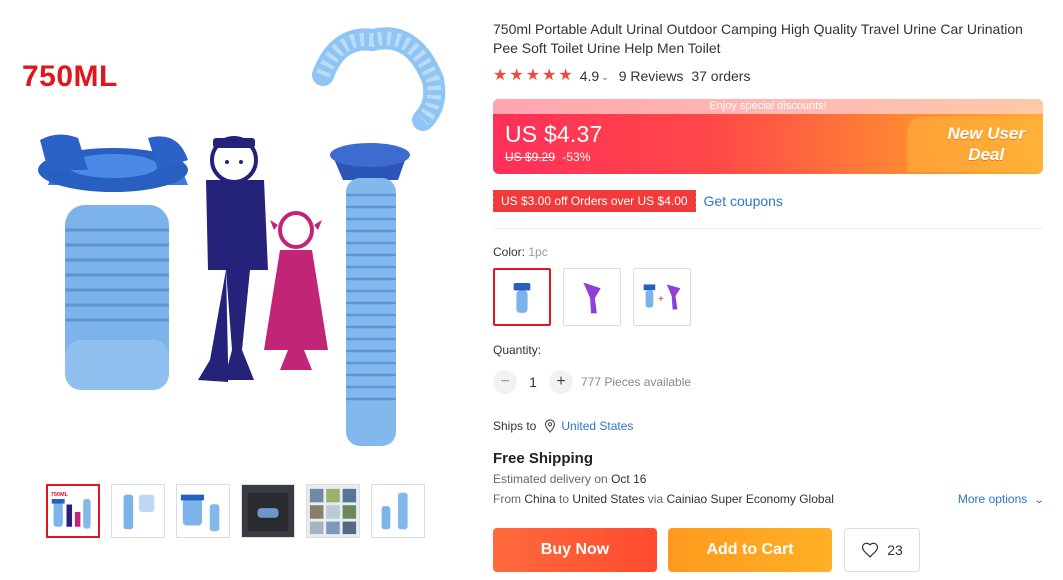  I want to click on from-prefix: From, so click(507, 499).